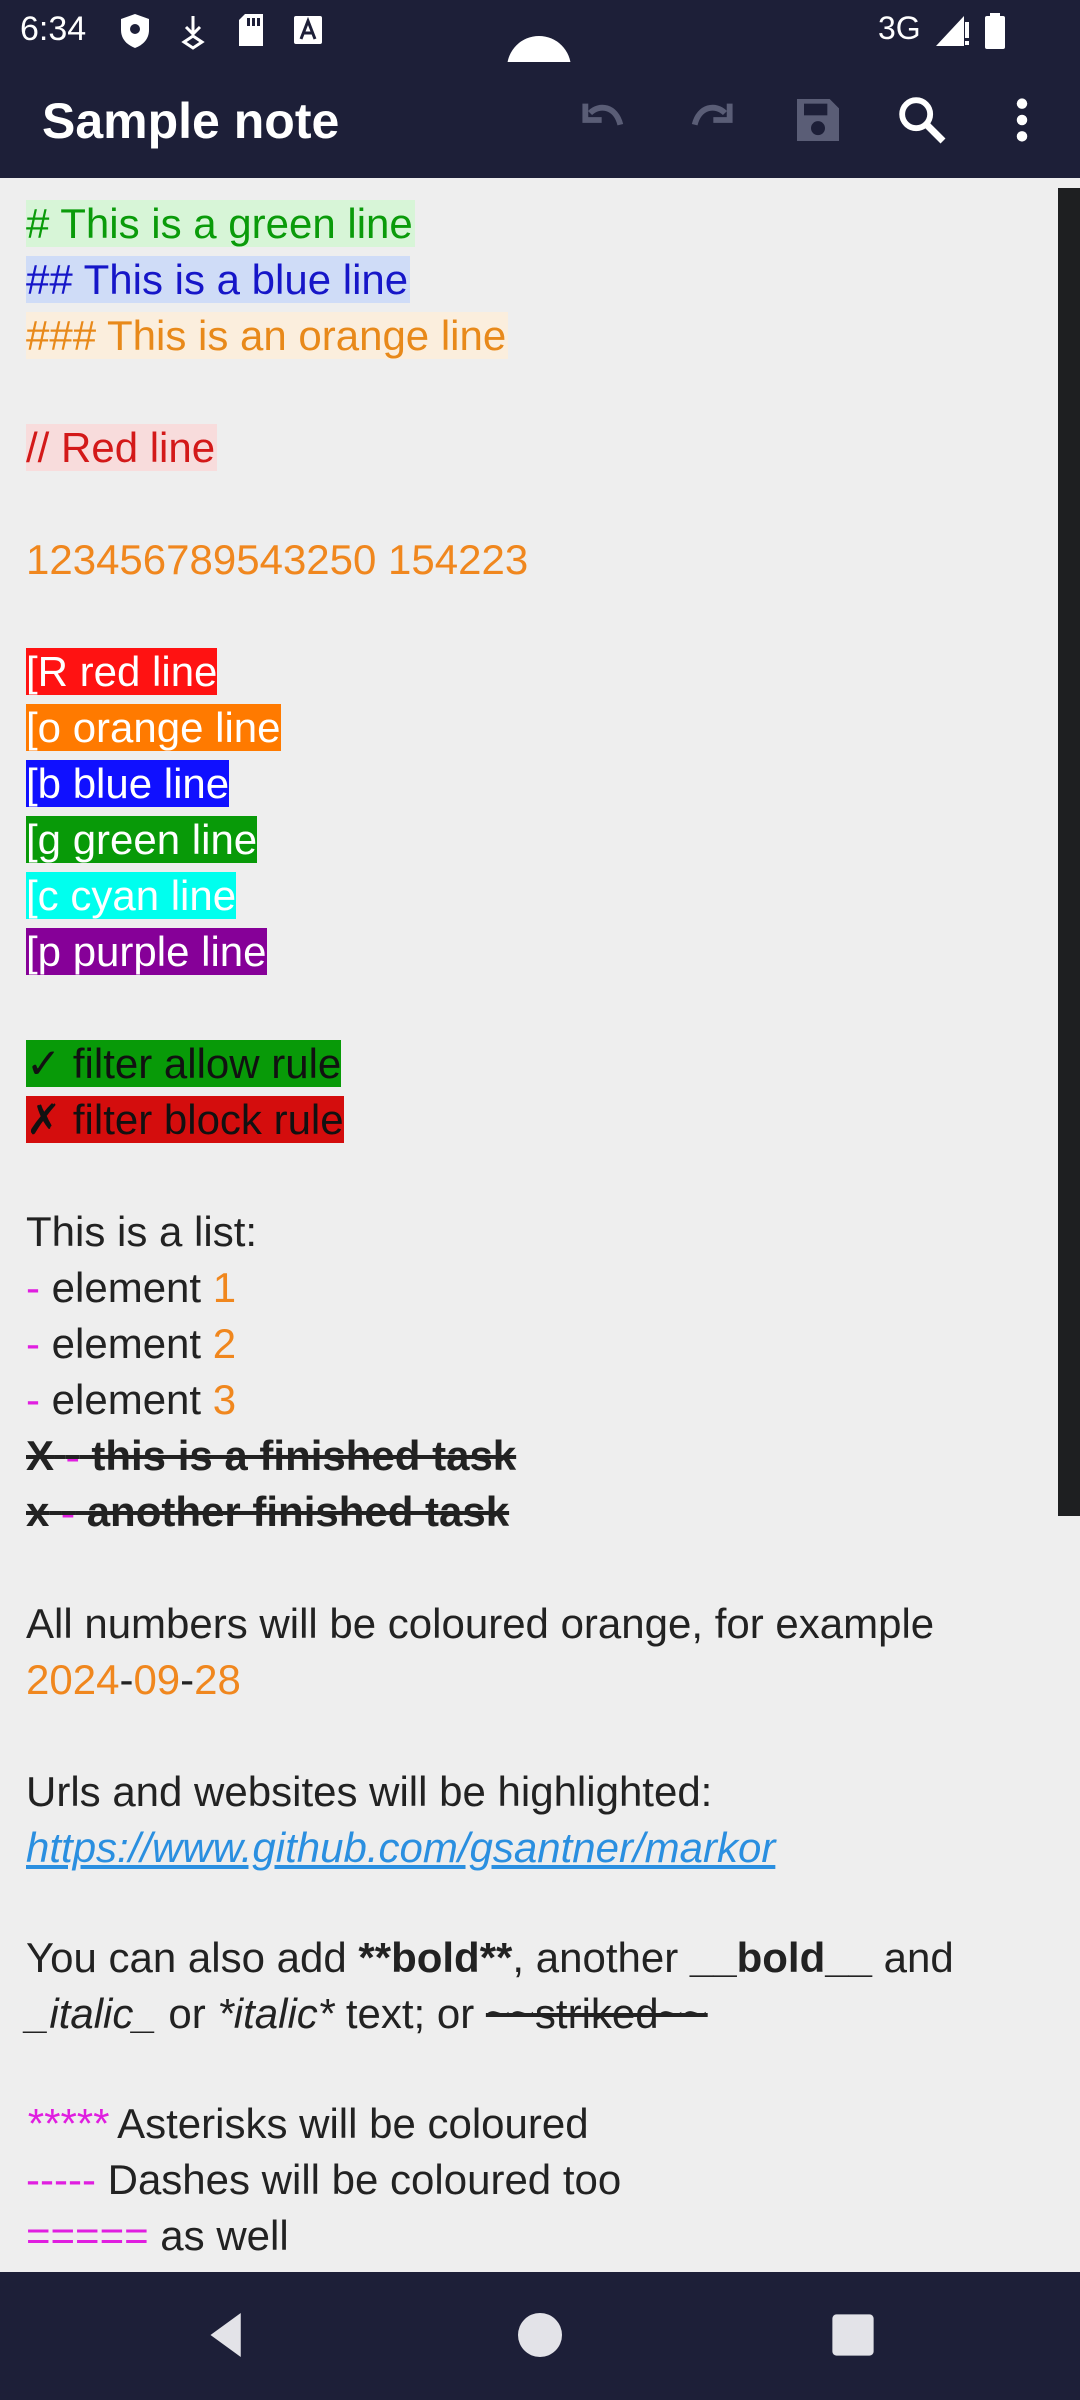  I want to click on heading-2-text: ## This is a blue line, so click(218, 279).